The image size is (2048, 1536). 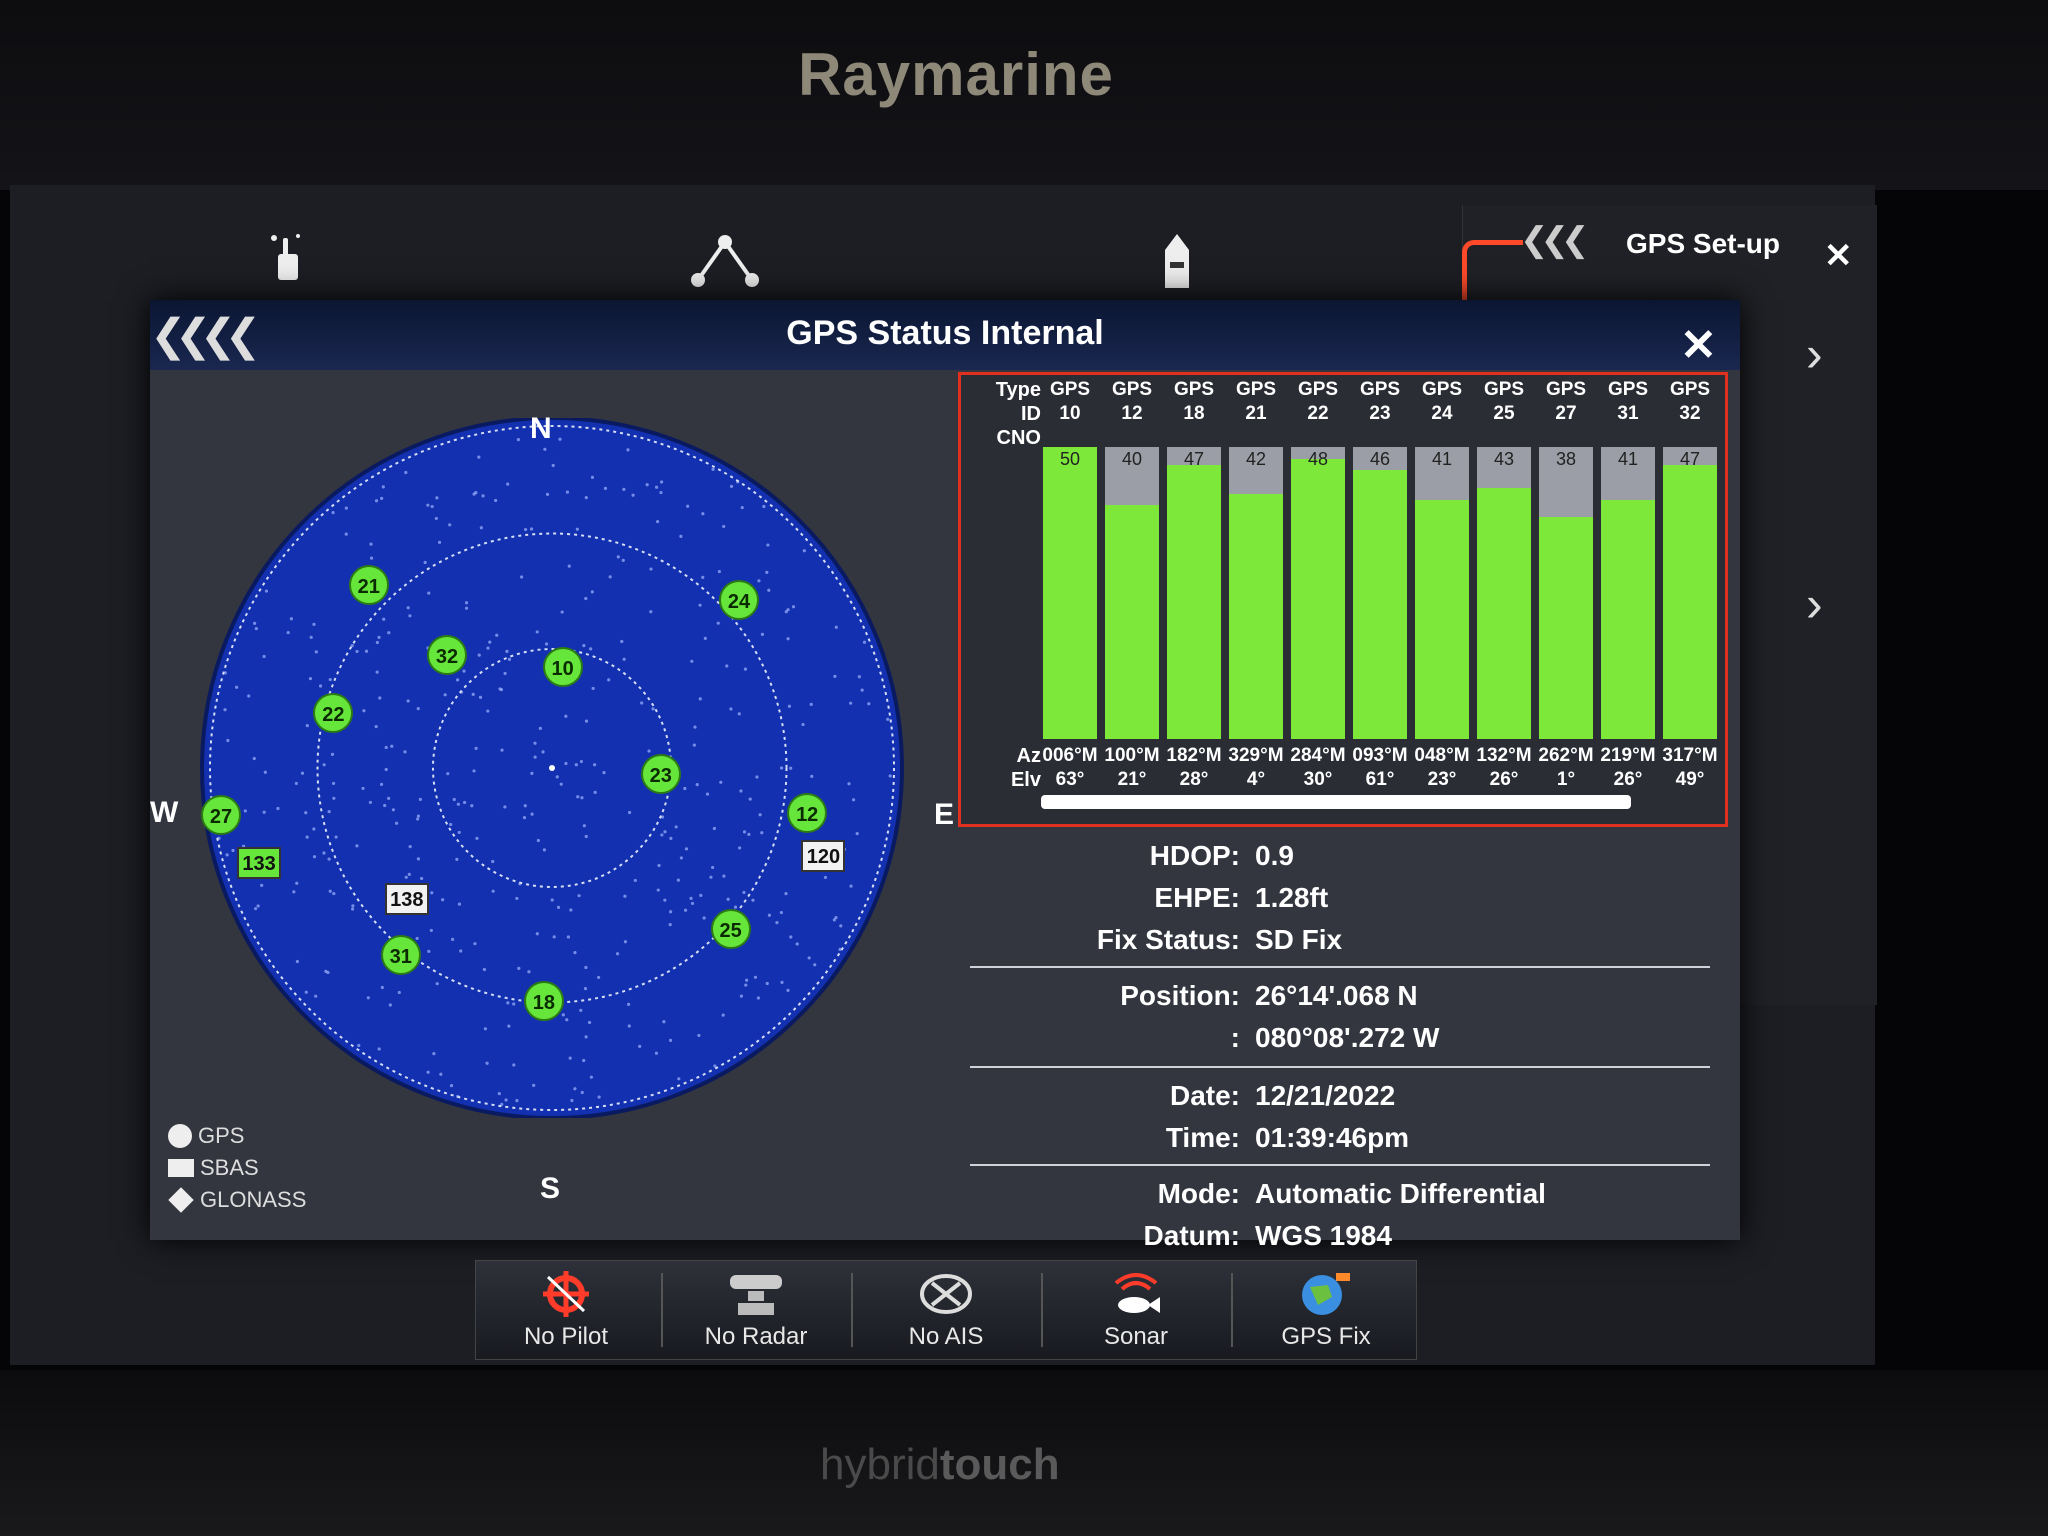 What do you see at coordinates (1177, 267) in the screenshot?
I see `vessel-icon` at bounding box center [1177, 267].